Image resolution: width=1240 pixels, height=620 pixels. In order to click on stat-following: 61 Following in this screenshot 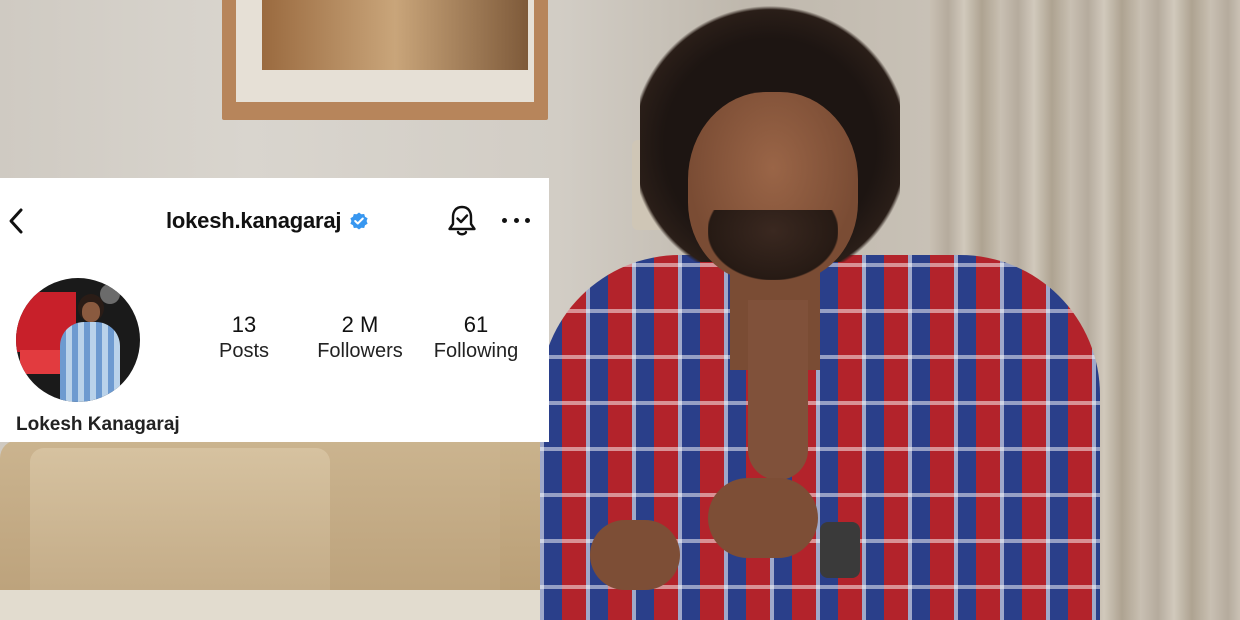, I will do `click(476, 338)`.